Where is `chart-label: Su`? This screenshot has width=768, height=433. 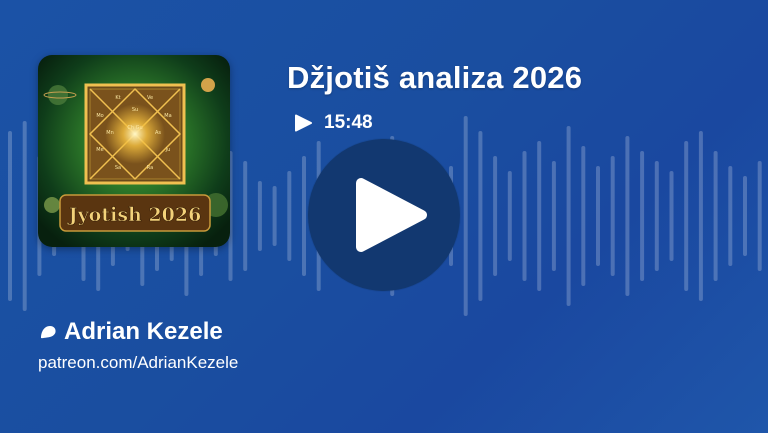
chart-label: Su is located at coordinates (135, 110).